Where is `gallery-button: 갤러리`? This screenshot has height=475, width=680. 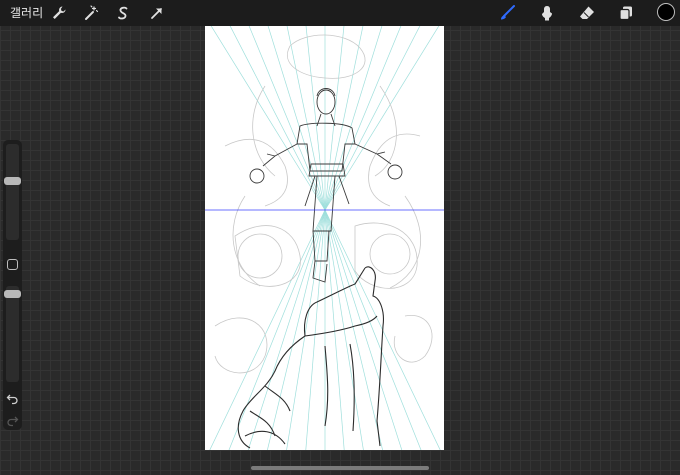 gallery-button: 갤러리 is located at coordinates (26, 13).